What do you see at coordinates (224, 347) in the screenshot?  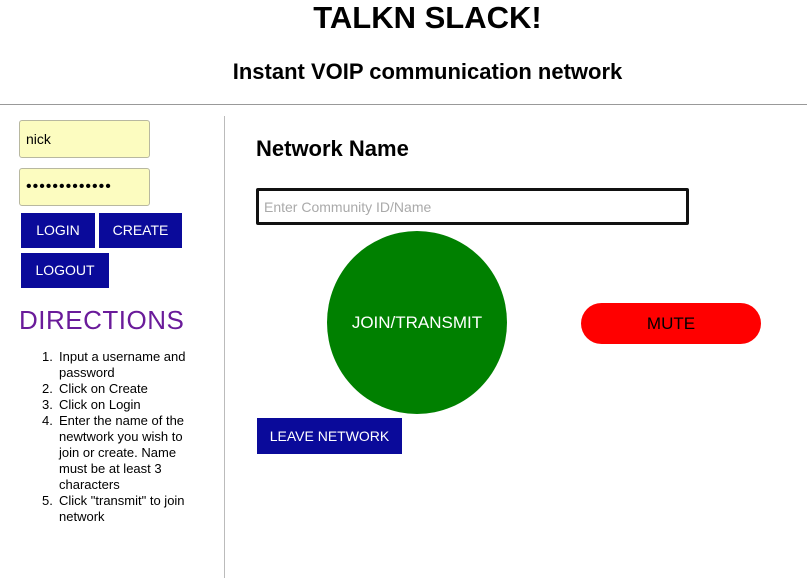 I see `sidebar-divider` at bounding box center [224, 347].